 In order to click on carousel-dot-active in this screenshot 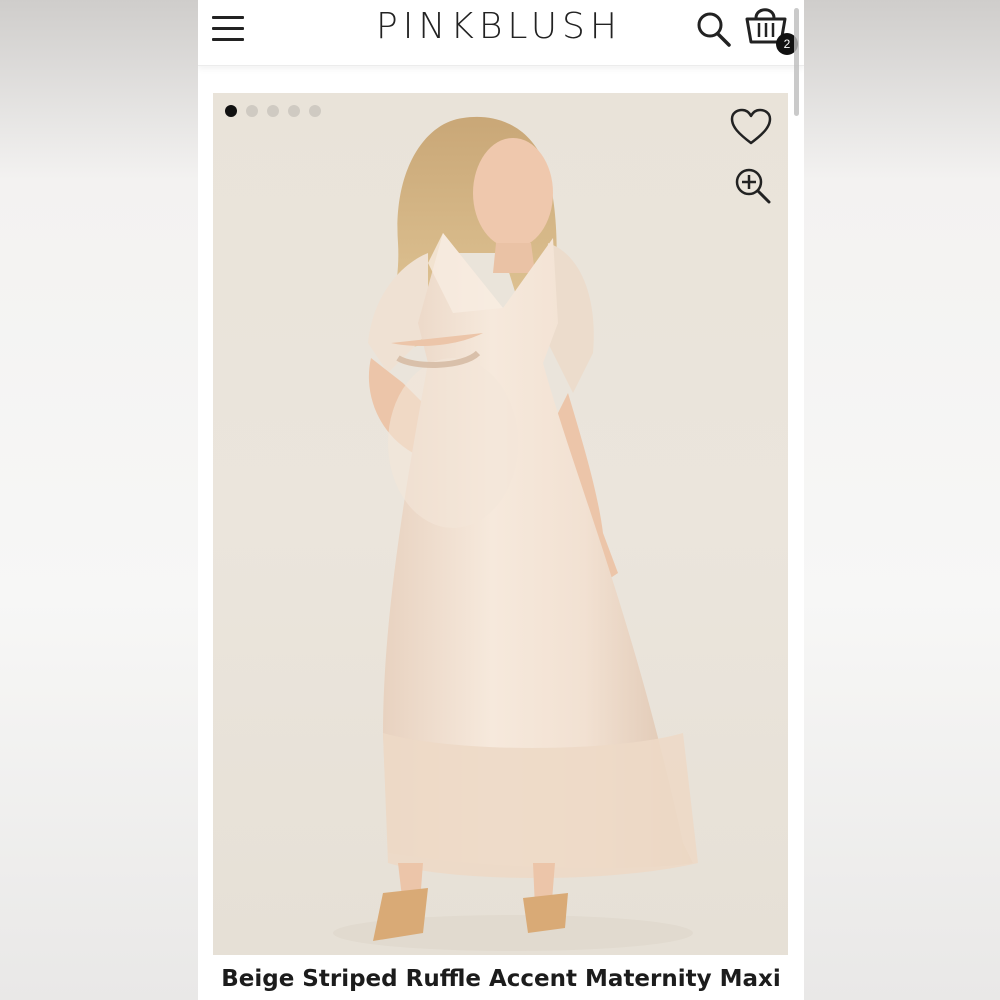, I will do `click(231, 111)`.